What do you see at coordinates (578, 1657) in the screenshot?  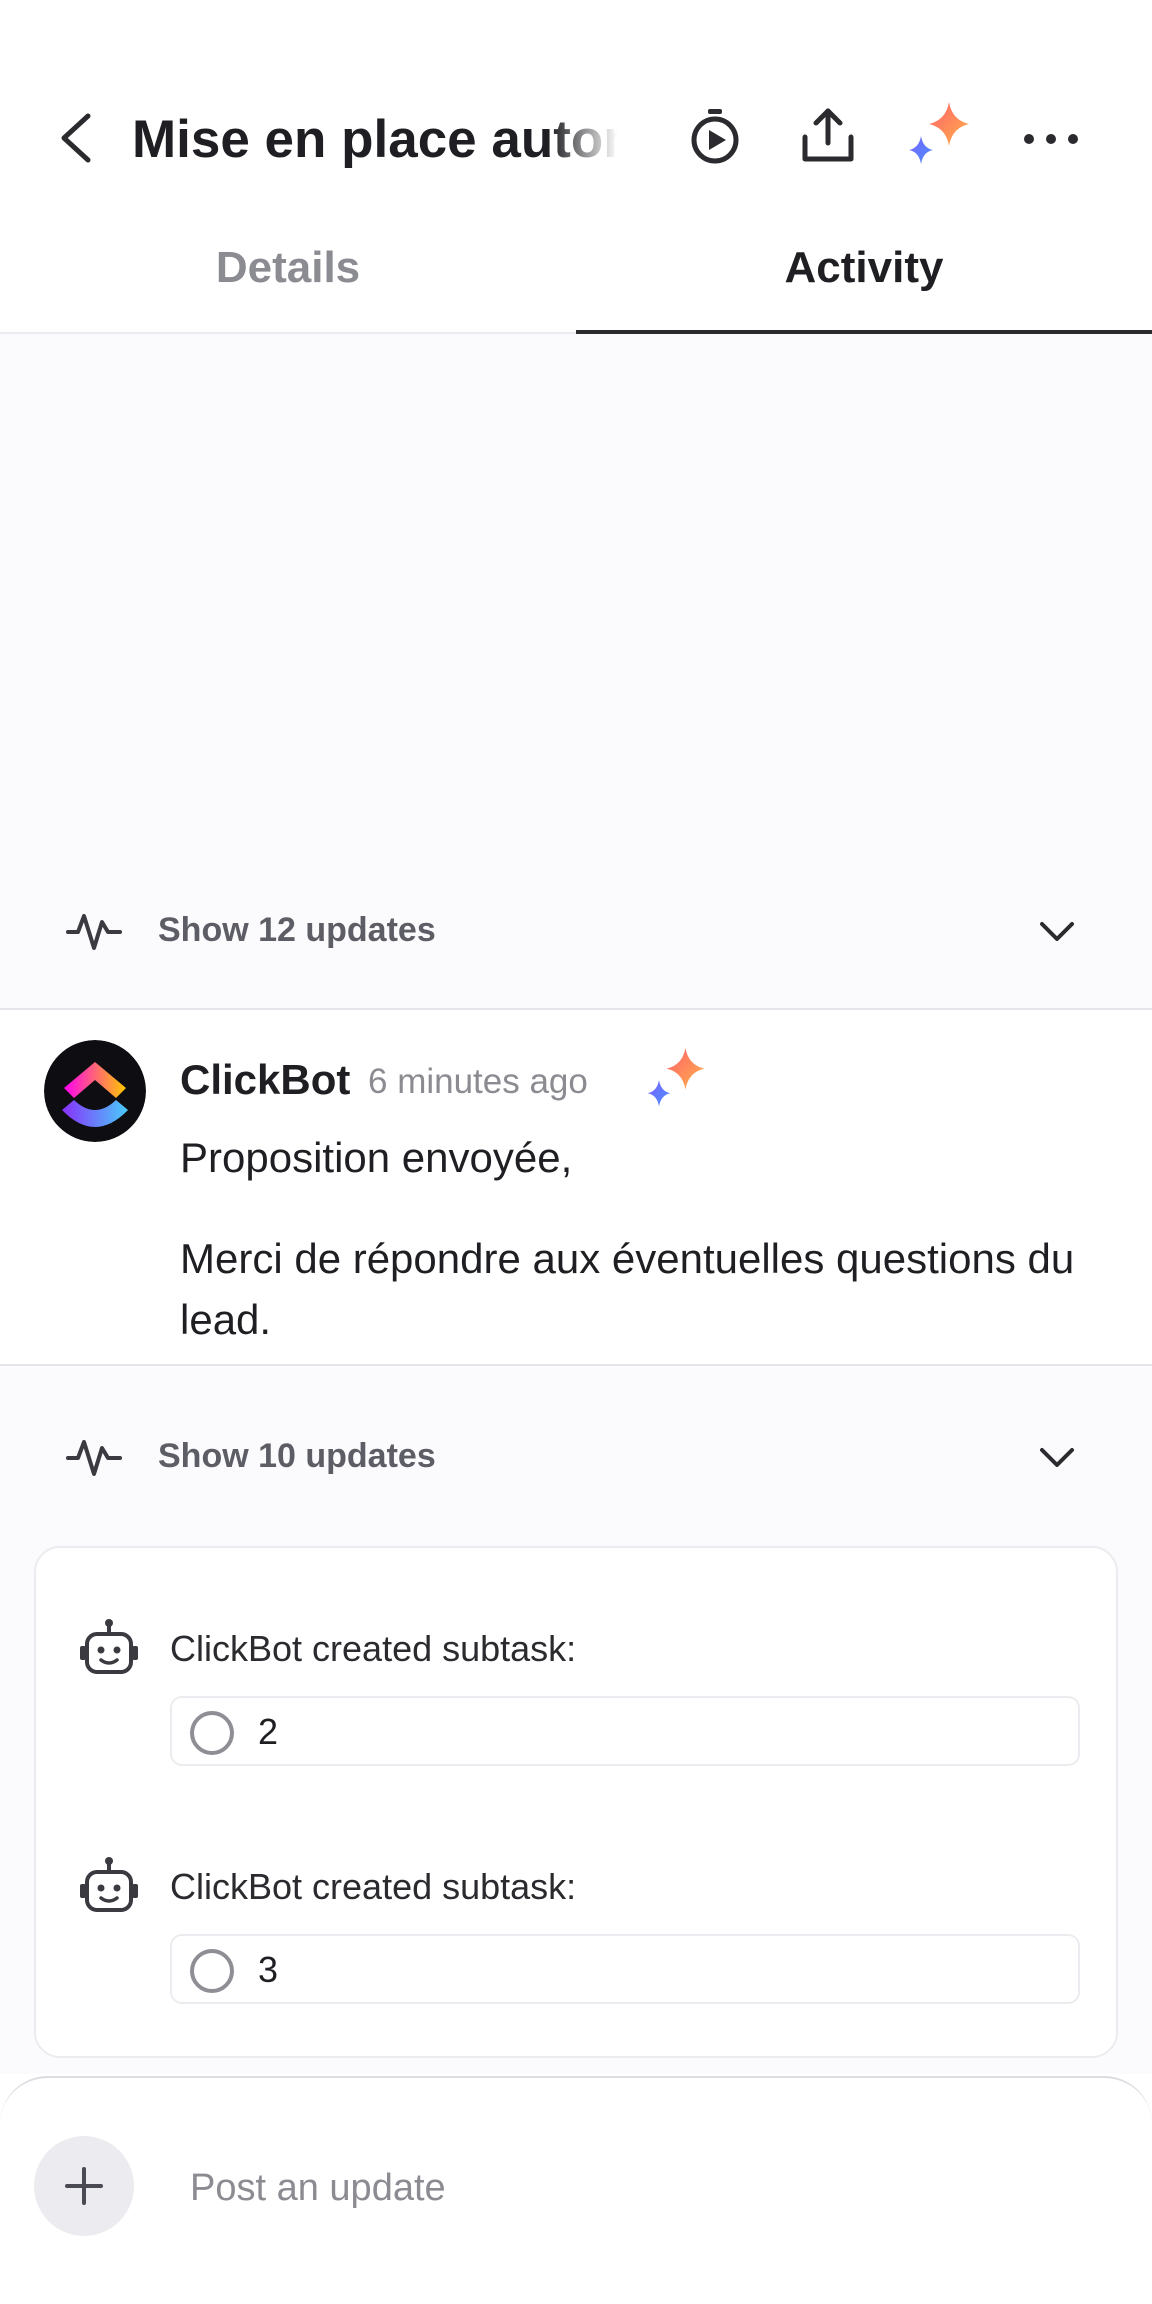 I see `subtask-activity-item: ClickBot created subtask: 2` at bounding box center [578, 1657].